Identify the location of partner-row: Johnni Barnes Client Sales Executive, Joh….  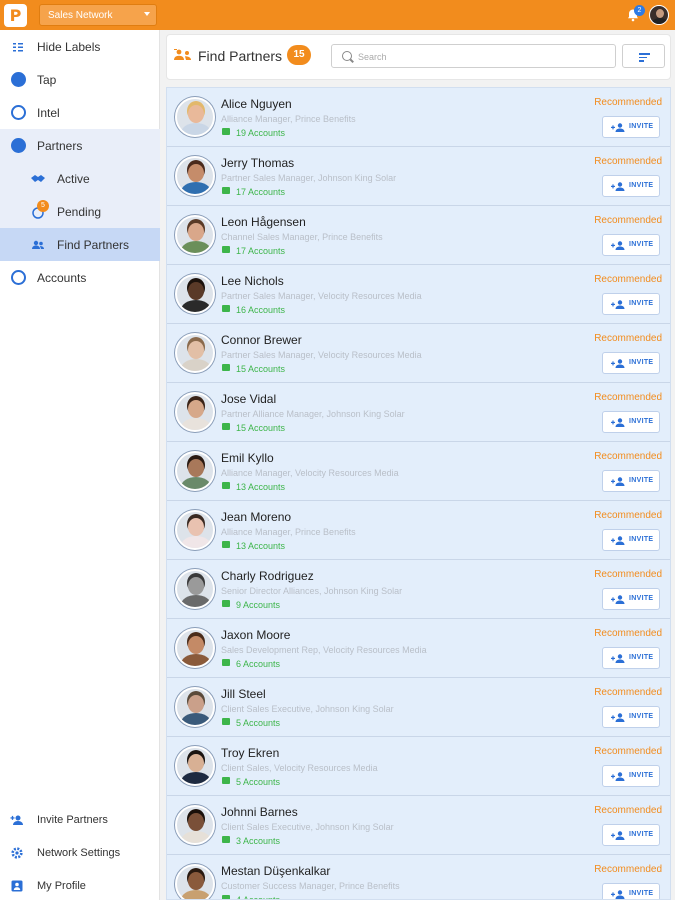
(418, 825).